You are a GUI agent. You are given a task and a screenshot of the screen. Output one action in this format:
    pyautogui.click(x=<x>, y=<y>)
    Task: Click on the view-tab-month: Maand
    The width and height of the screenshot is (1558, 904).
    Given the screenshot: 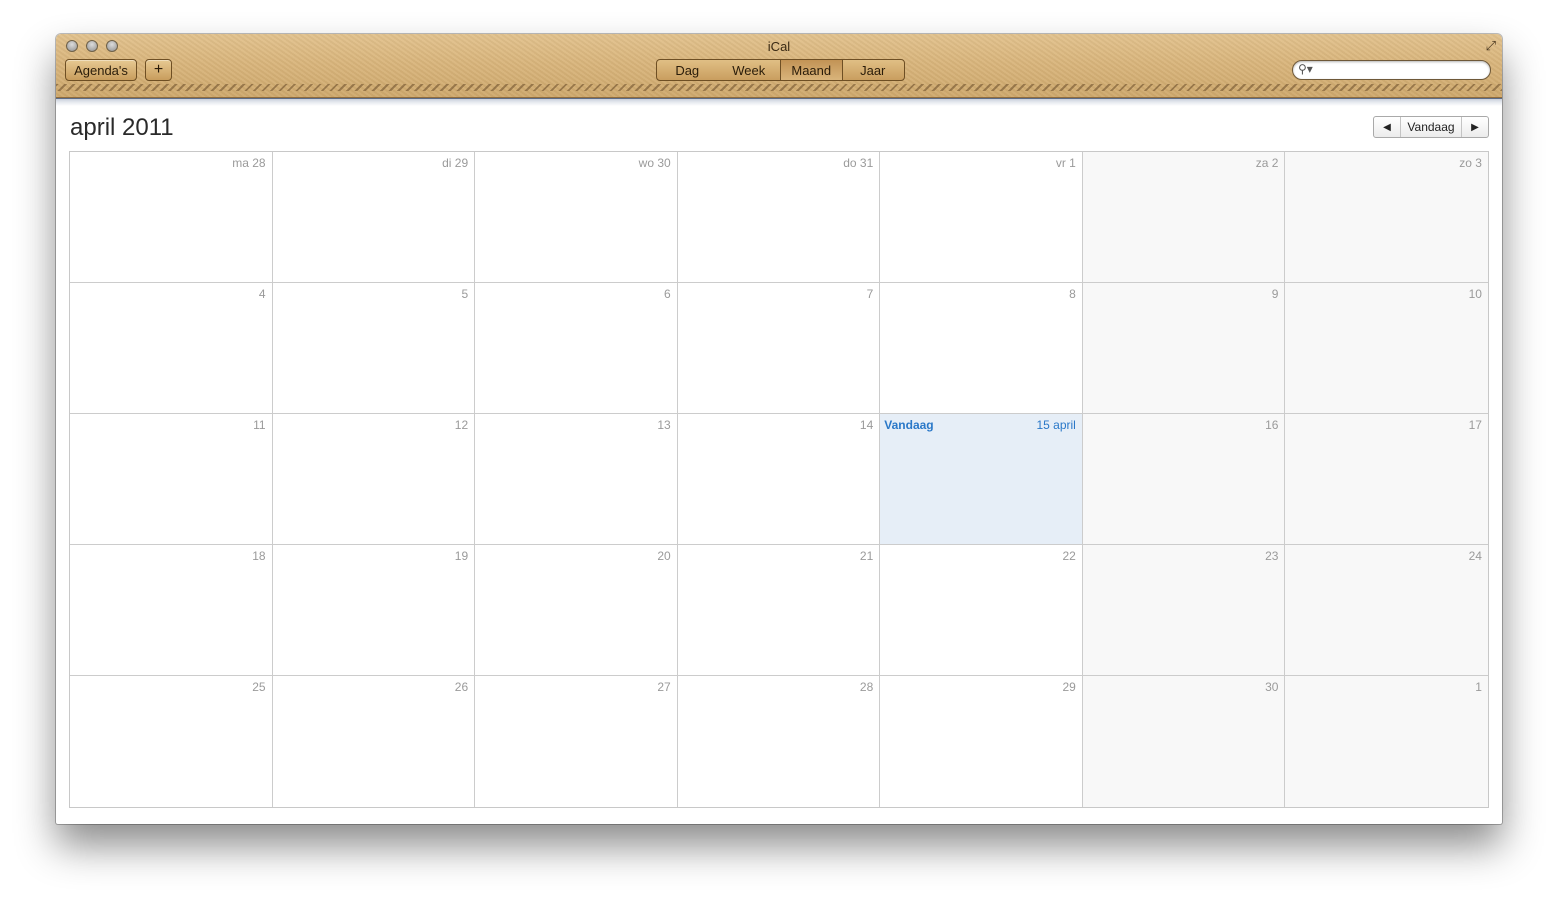 What is the action you would take?
    pyautogui.click(x=811, y=70)
    